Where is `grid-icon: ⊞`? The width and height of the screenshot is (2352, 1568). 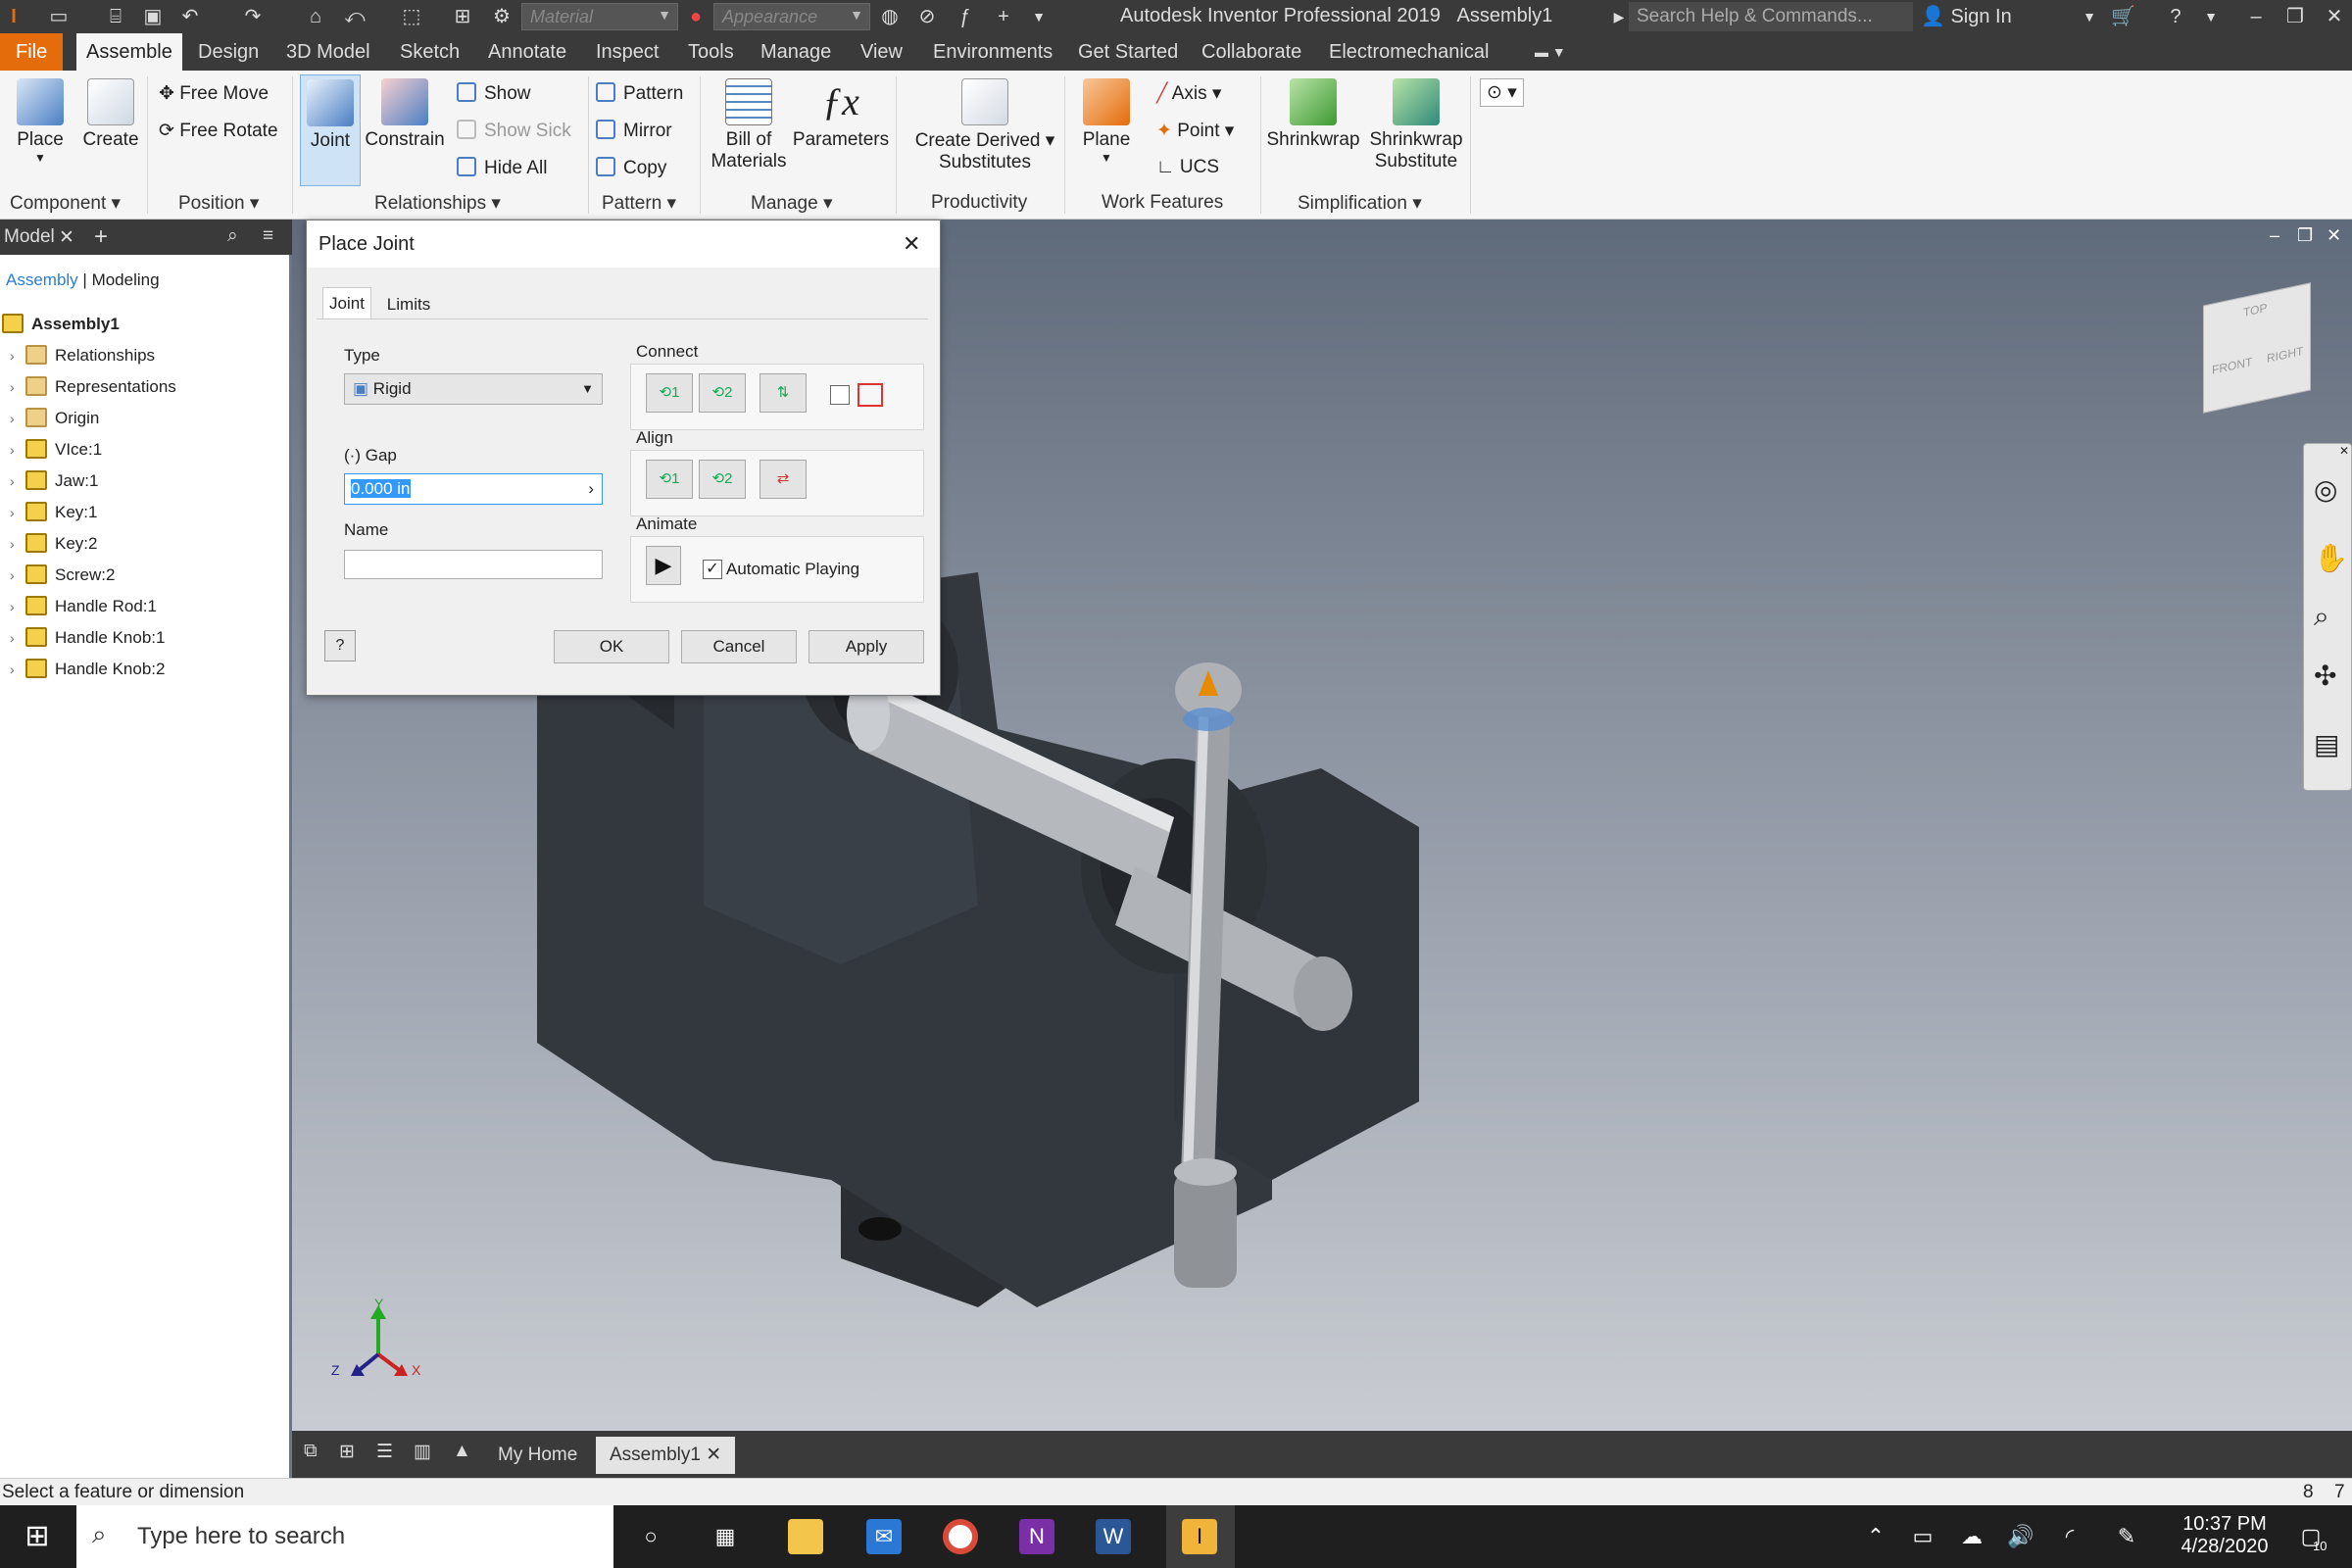
grid-icon: ⊞ is located at coordinates (347, 1452).